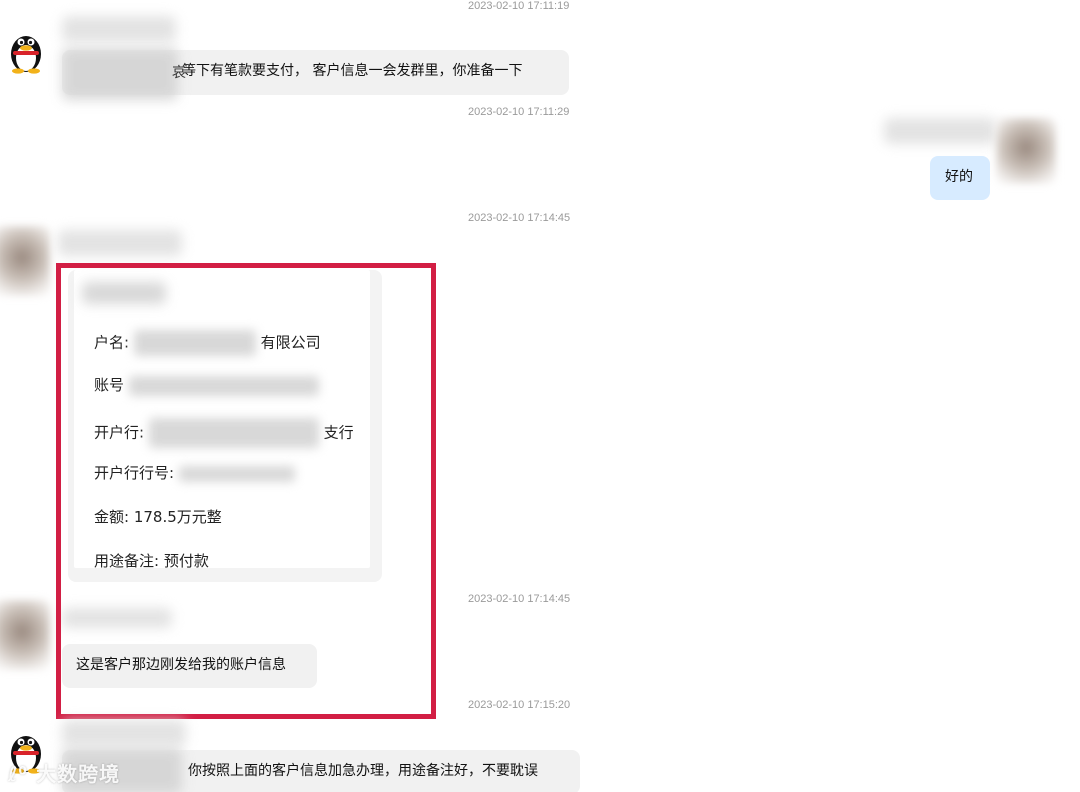 The height and width of the screenshot is (792, 1080). I want to click on message-text: 你按照上面的客户信息加急办理，用途备注好，不要耽误, so click(363, 771).